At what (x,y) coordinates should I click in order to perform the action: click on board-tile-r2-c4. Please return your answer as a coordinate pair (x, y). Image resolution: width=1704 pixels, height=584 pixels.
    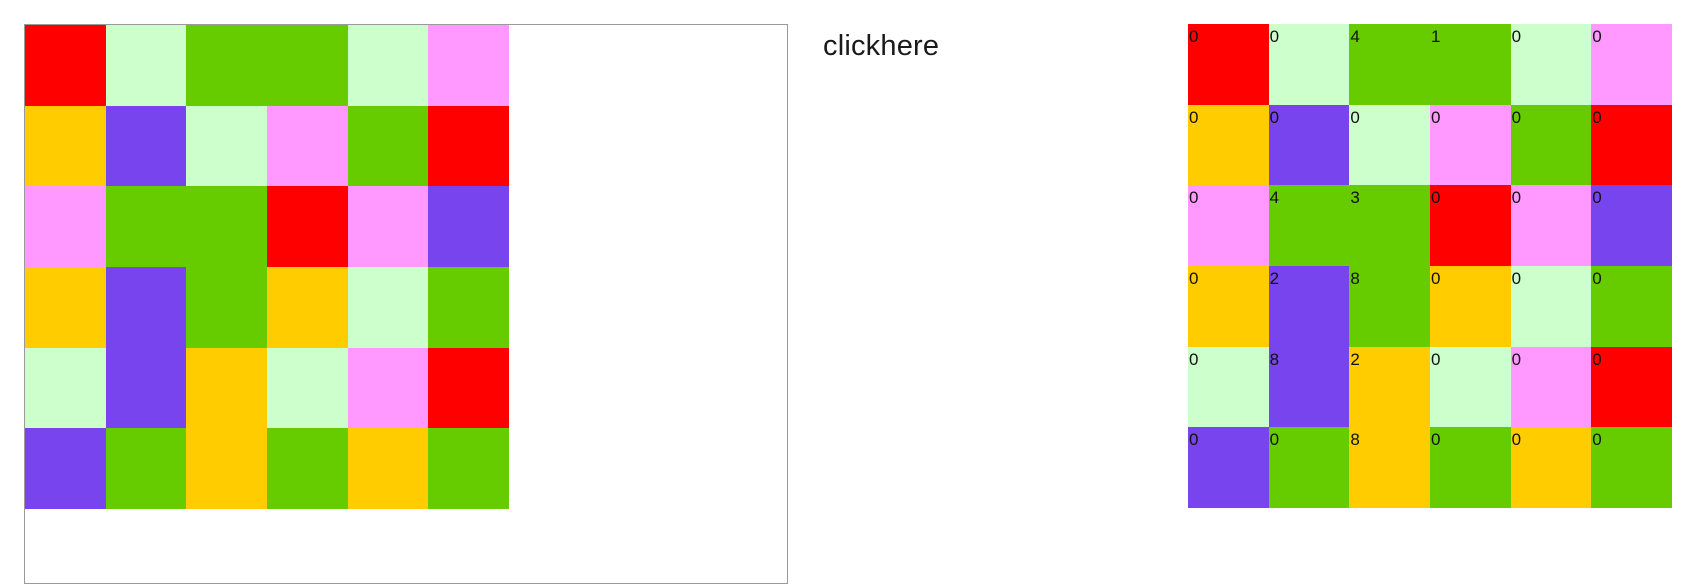
    Looking at the image, I should click on (307, 146).